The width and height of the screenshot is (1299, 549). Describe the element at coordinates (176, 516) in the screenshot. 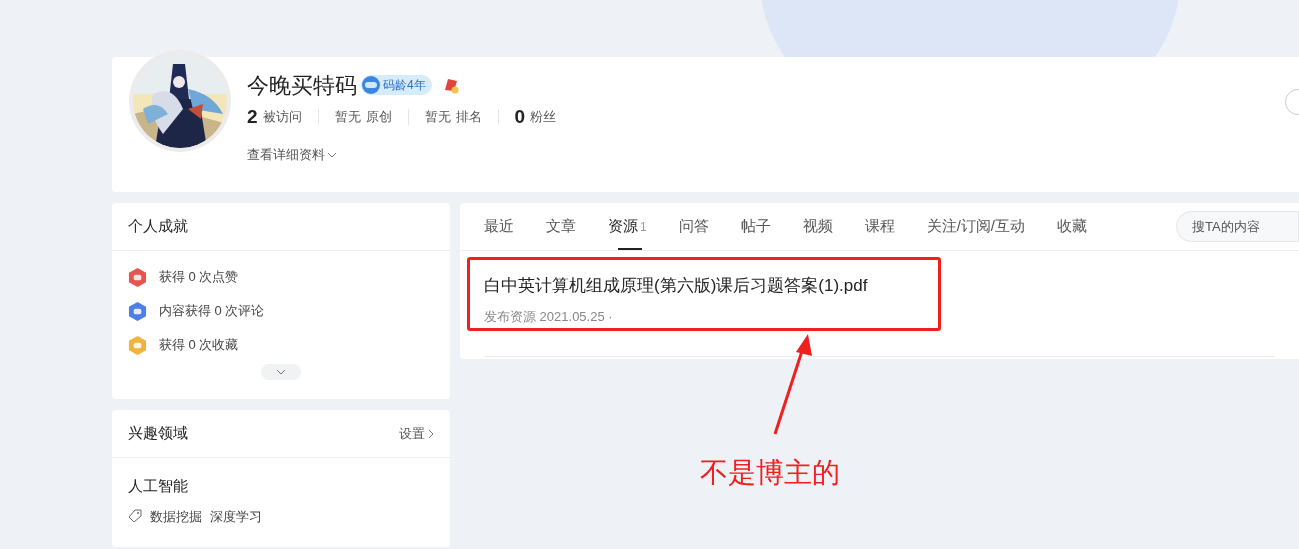

I see `interest-tag: 数据挖掘` at that location.